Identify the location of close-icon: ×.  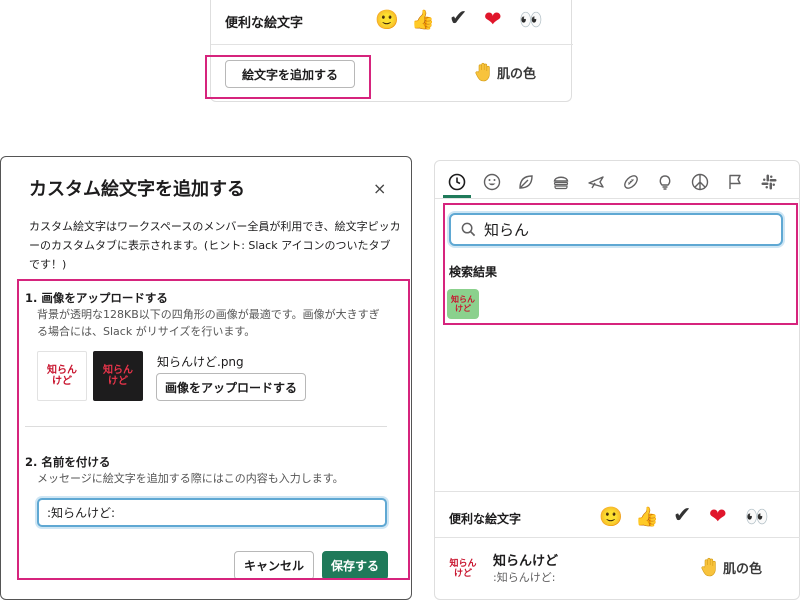
(379, 188).